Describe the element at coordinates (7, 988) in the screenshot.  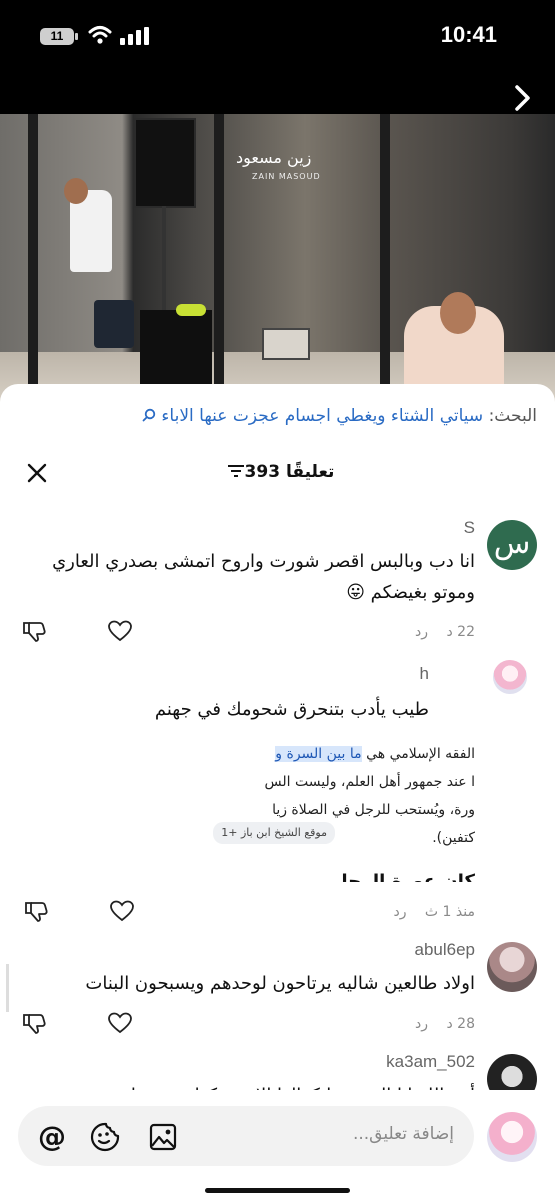
I see `scroll-indicator` at that location.